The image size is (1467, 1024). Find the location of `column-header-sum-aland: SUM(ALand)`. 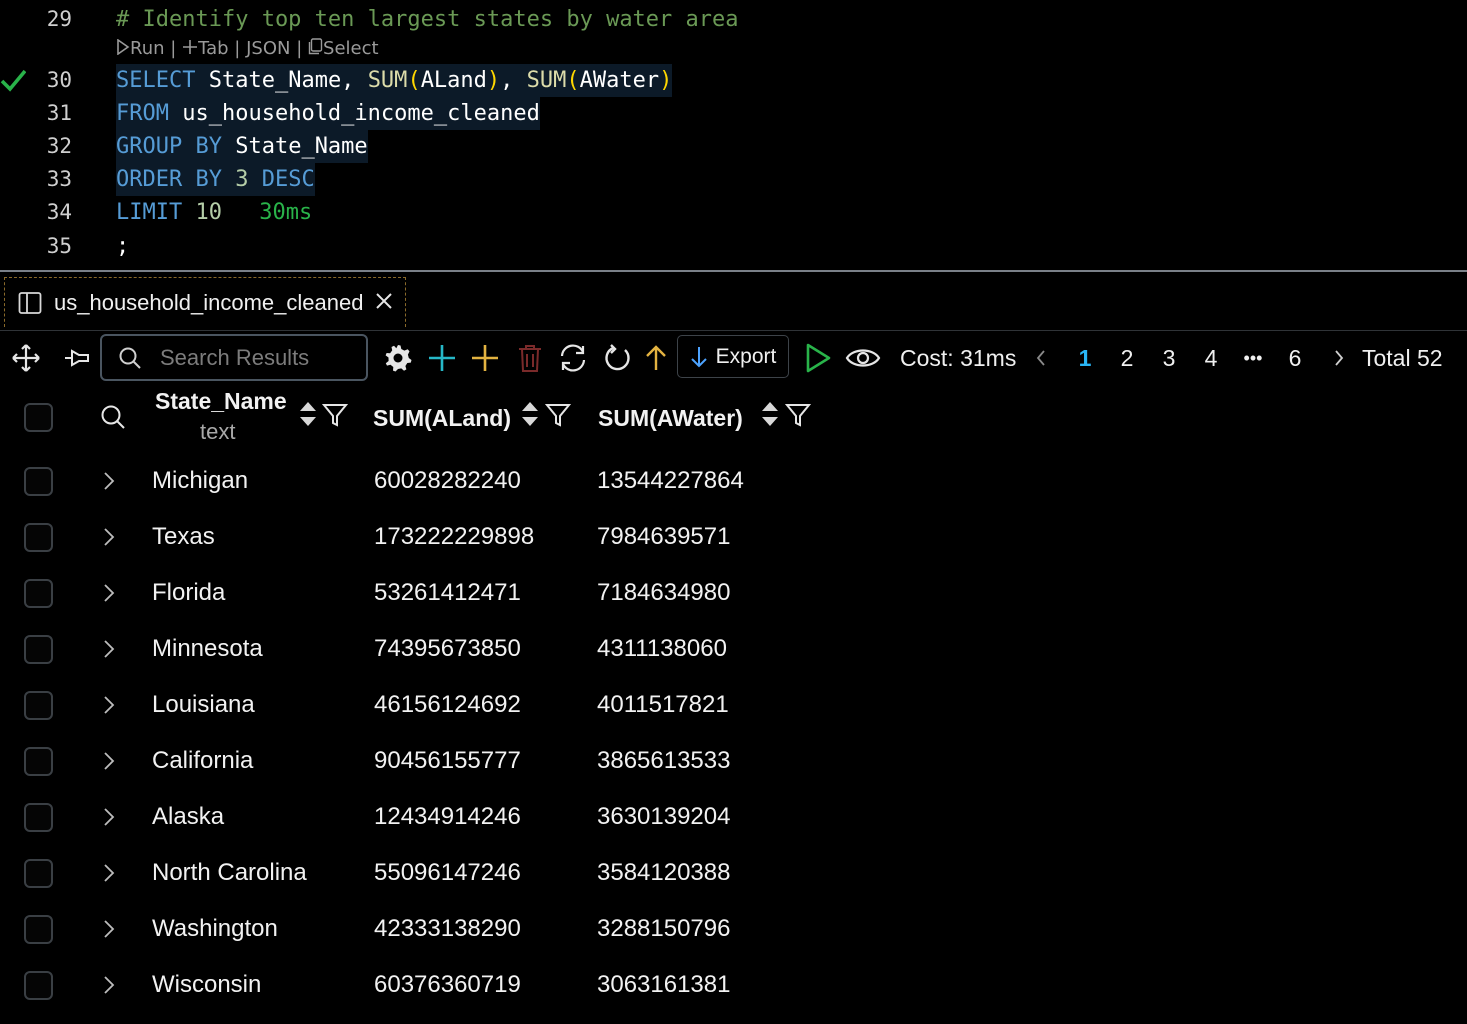

column-header-sum-aland: SUM(ALand) is located at coordinates (442, 418).